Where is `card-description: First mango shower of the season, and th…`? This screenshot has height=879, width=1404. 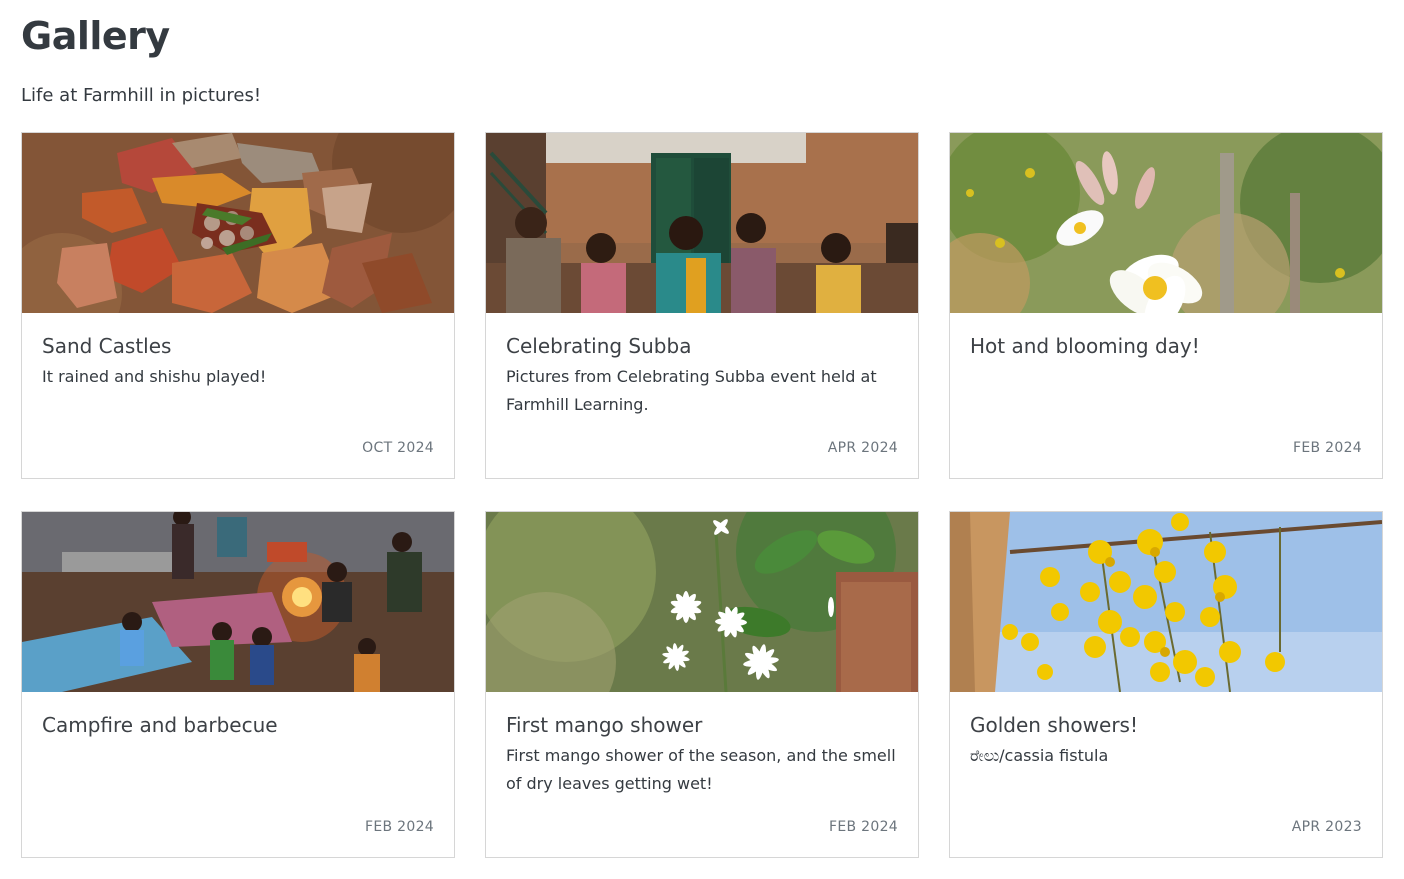 card-description: First mango shower of the season, and th… is located at coordinates (701, 769).